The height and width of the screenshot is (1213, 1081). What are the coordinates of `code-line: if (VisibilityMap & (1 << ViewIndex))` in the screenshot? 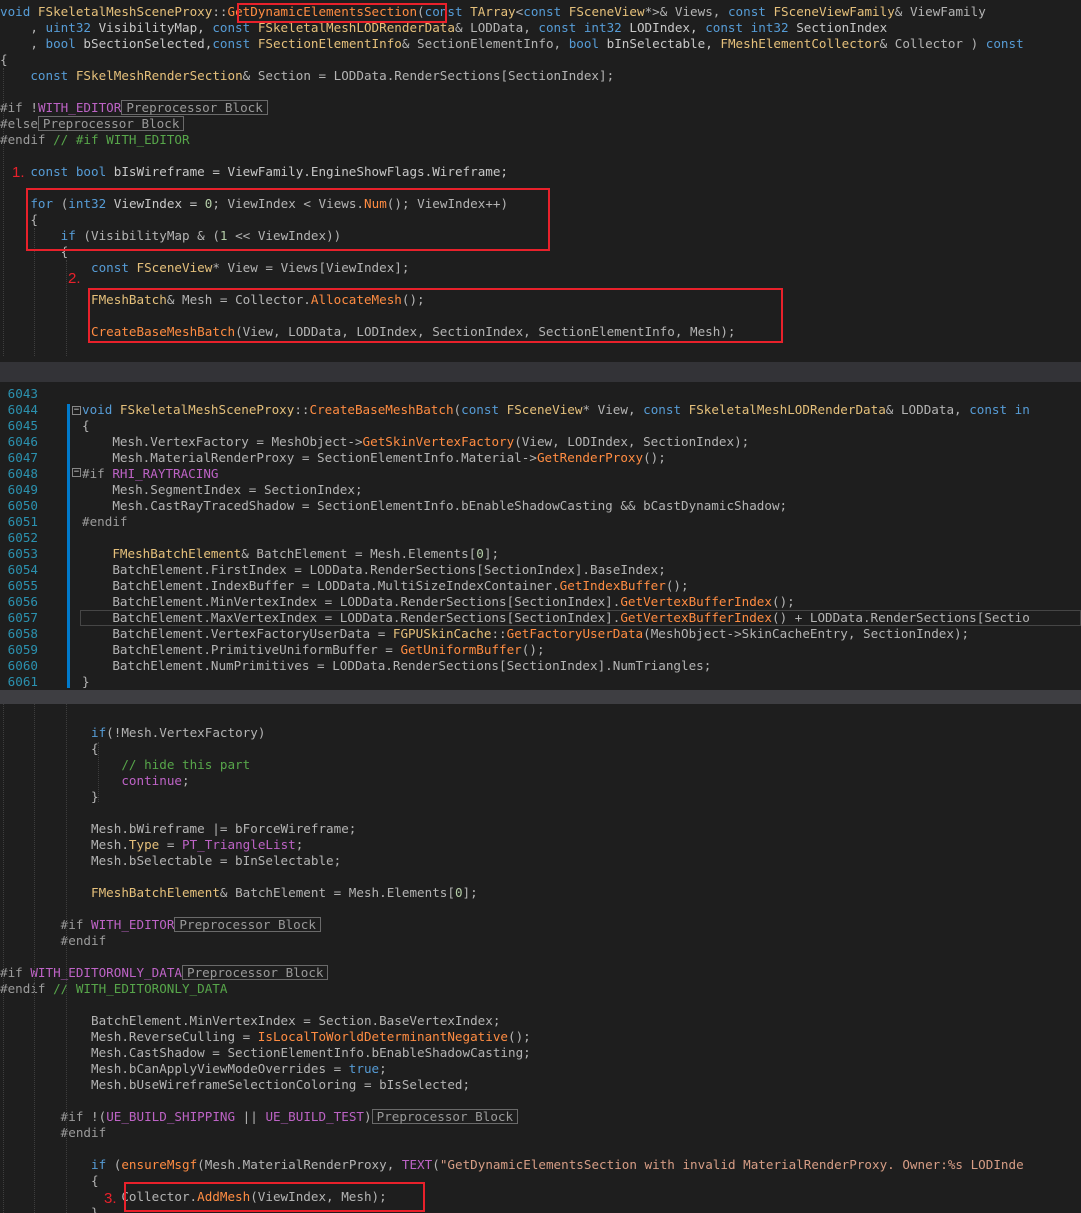 It's located at (171, 236).